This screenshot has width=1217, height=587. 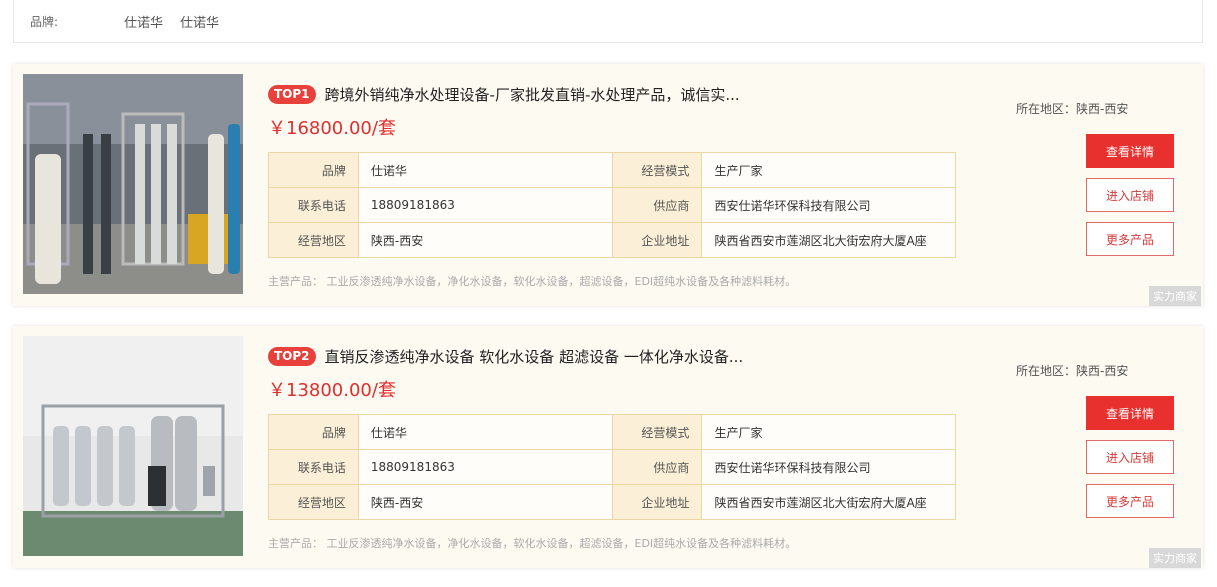 I want to click on brand-filter-label: 品牌:, so click(x=44, y=22).